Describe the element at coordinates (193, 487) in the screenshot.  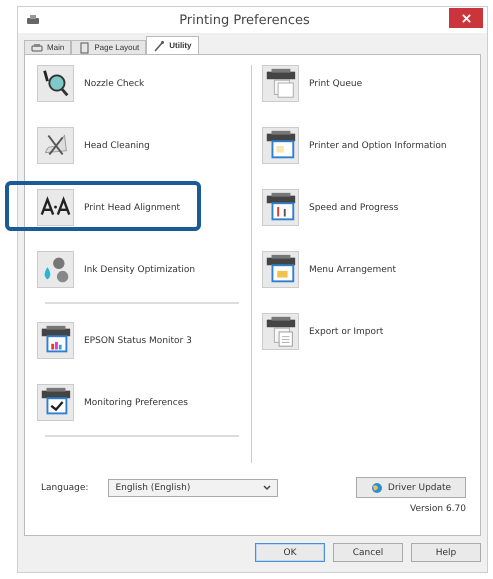
I see `language-dropdown: English (English)` at that location.